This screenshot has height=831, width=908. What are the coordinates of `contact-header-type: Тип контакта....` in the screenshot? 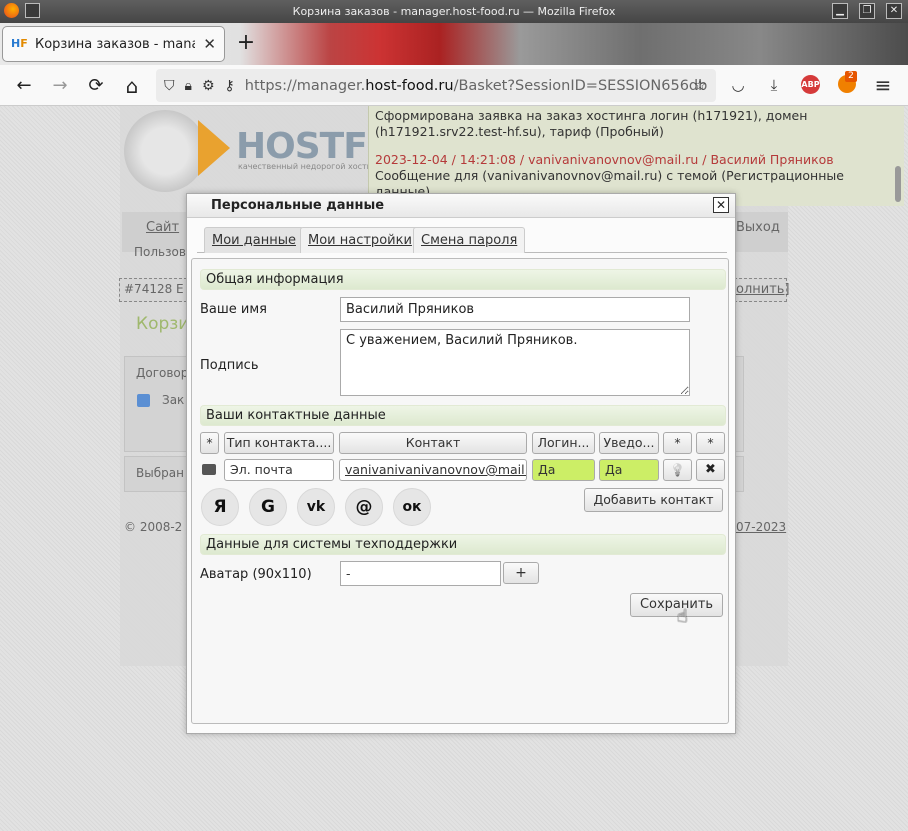 It's located at (279, 443).